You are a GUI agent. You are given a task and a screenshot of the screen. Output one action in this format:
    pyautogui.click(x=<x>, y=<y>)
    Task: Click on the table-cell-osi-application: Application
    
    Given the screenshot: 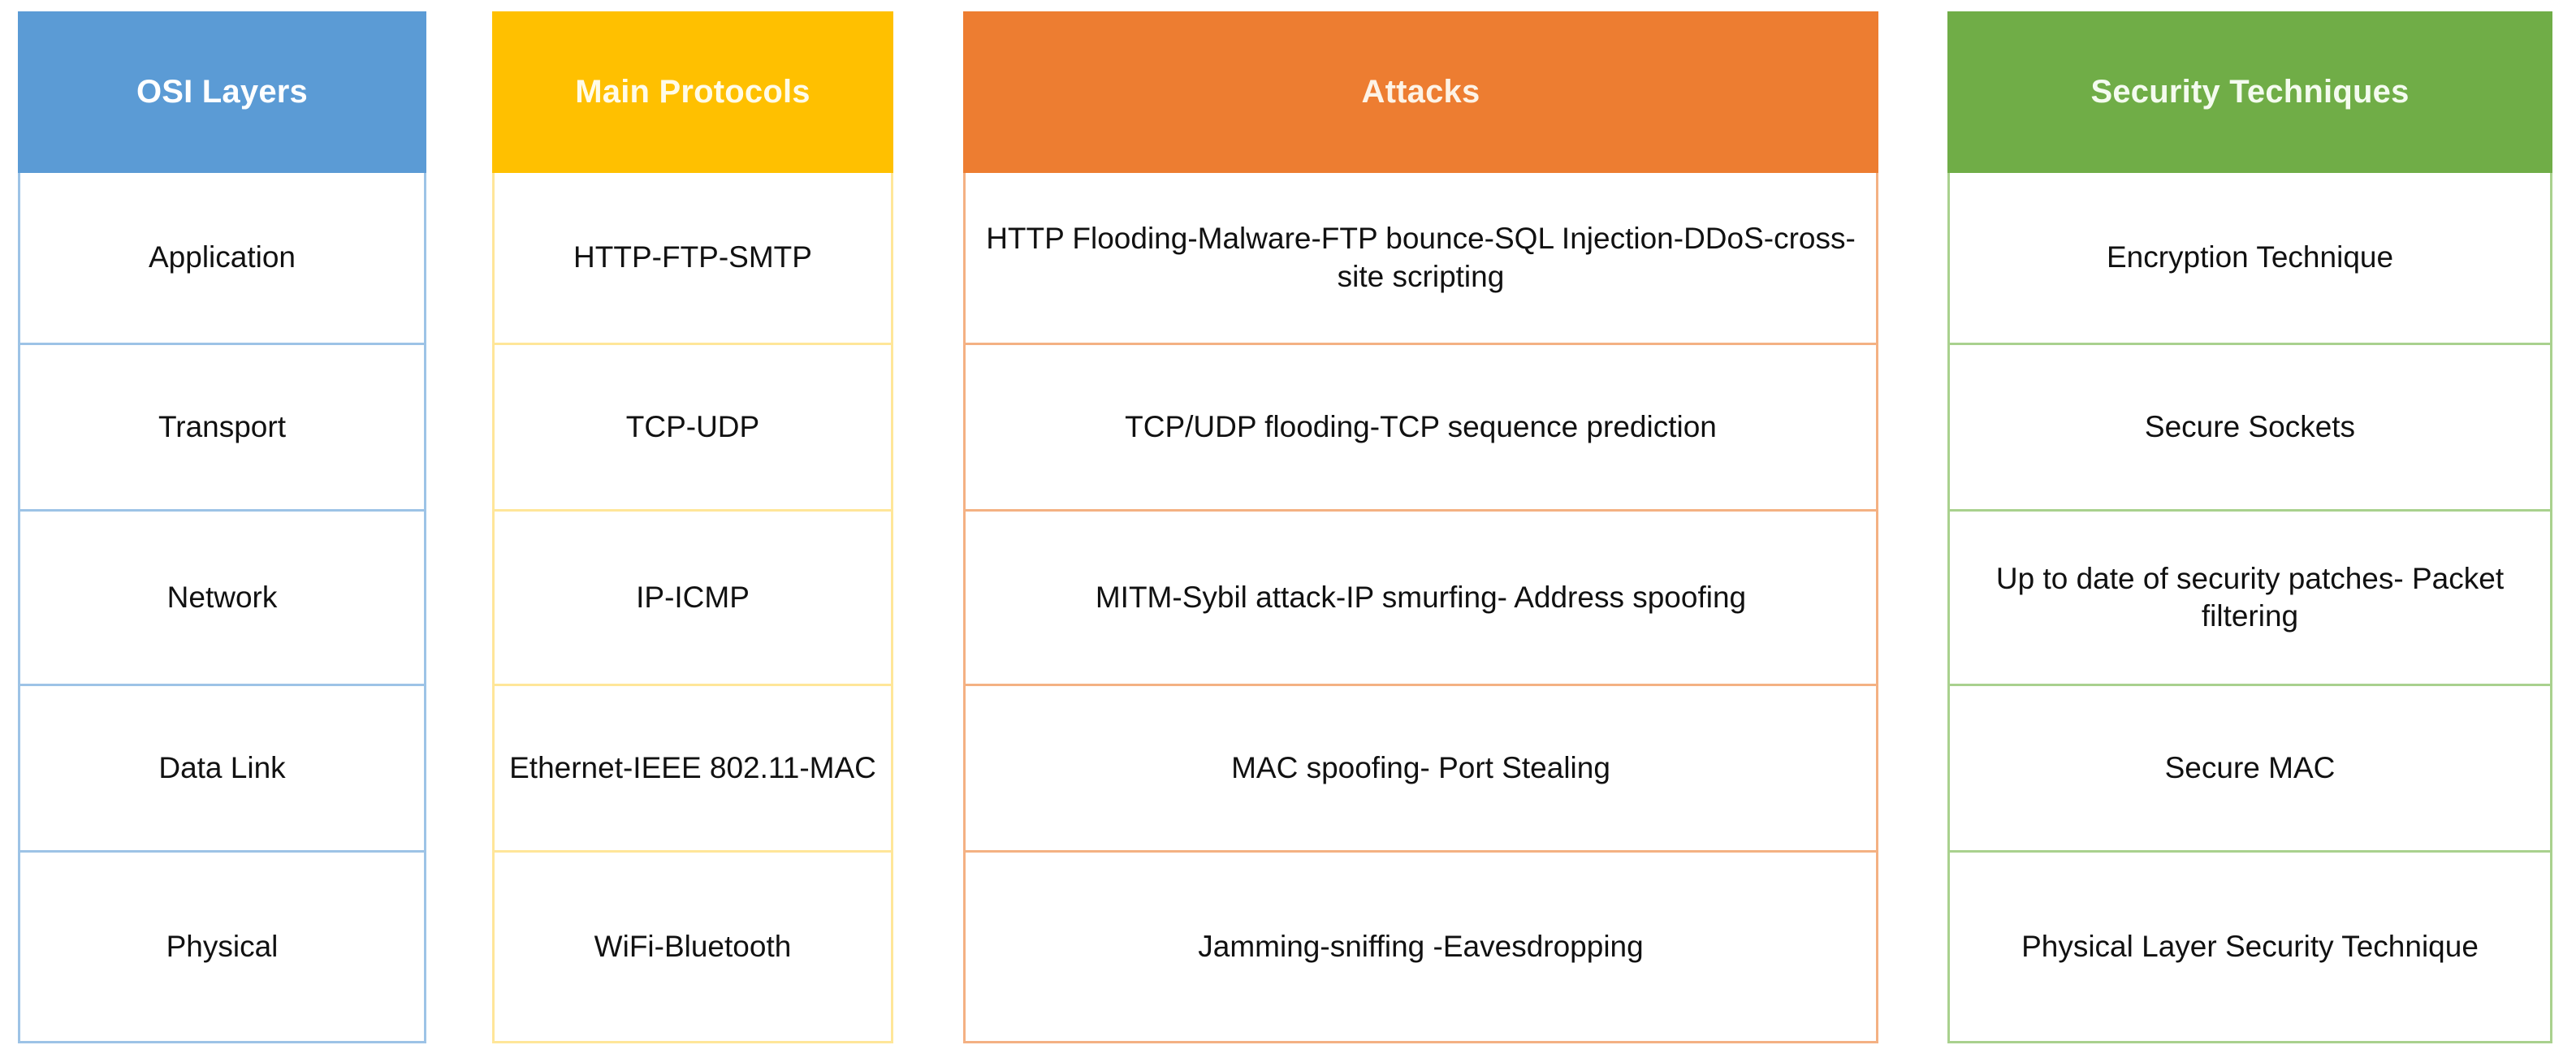 What is the action you would take?
    pyautogui.click(x=222, y=259)
    